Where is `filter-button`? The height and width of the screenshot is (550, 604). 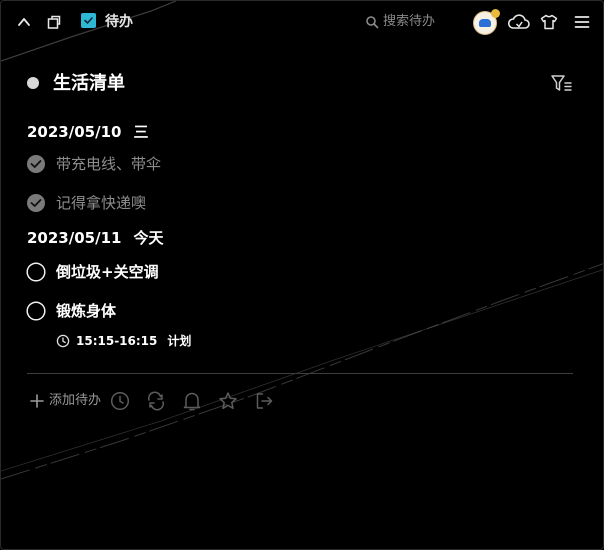
filter-button is located at coordinates (562, 84).